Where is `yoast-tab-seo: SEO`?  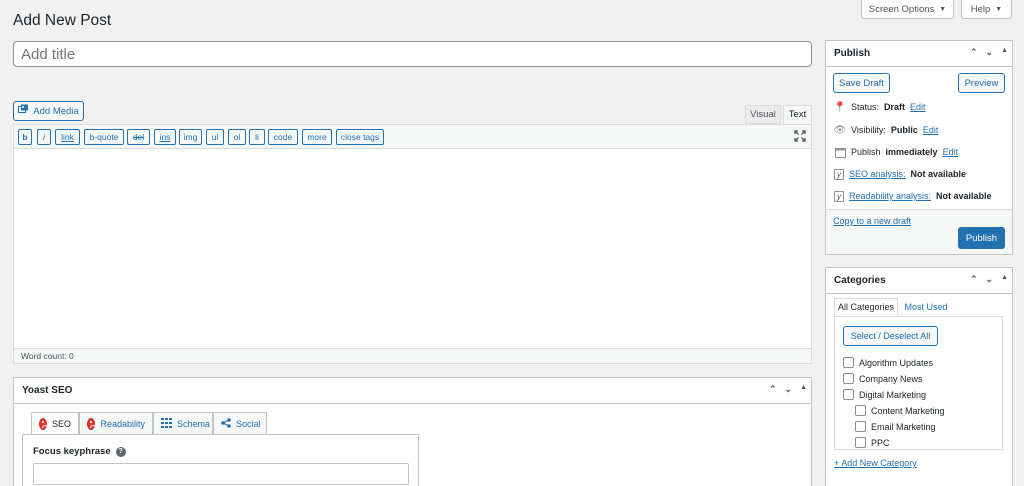
yoast-tab-seo: SEO is located at coordinates (55, 423).